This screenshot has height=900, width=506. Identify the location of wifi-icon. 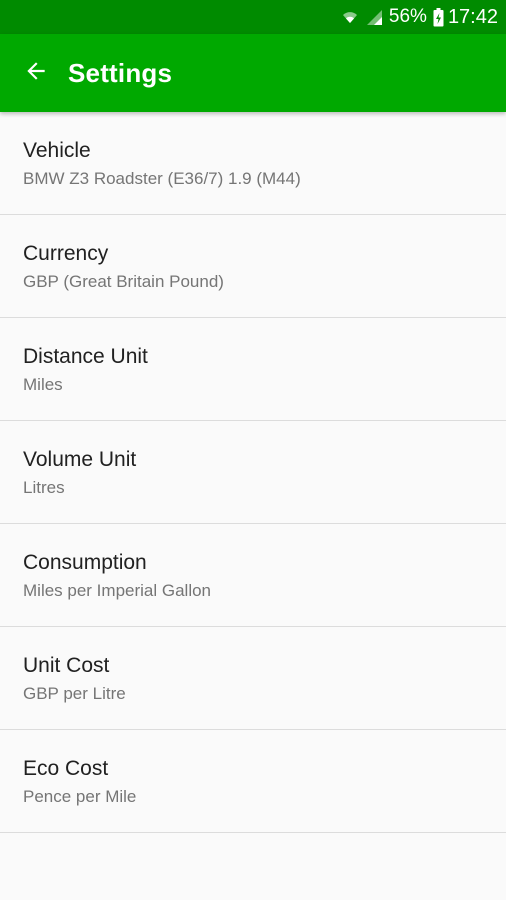
(350, 17).